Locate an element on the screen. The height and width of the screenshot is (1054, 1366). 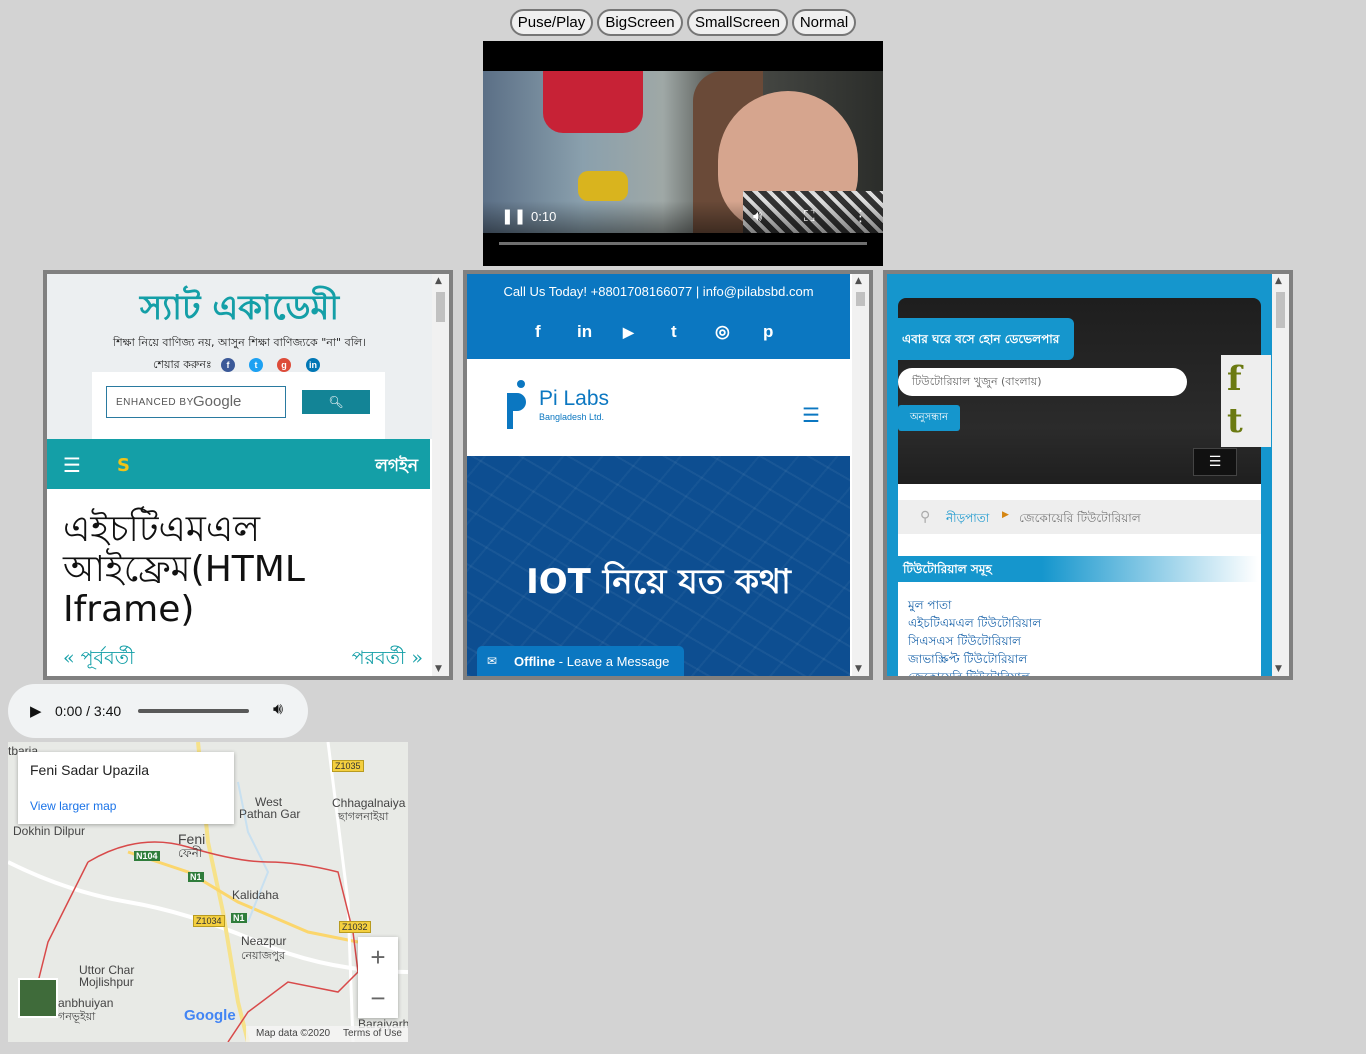
login-link: লগইন is located at coordinates (396, 467).